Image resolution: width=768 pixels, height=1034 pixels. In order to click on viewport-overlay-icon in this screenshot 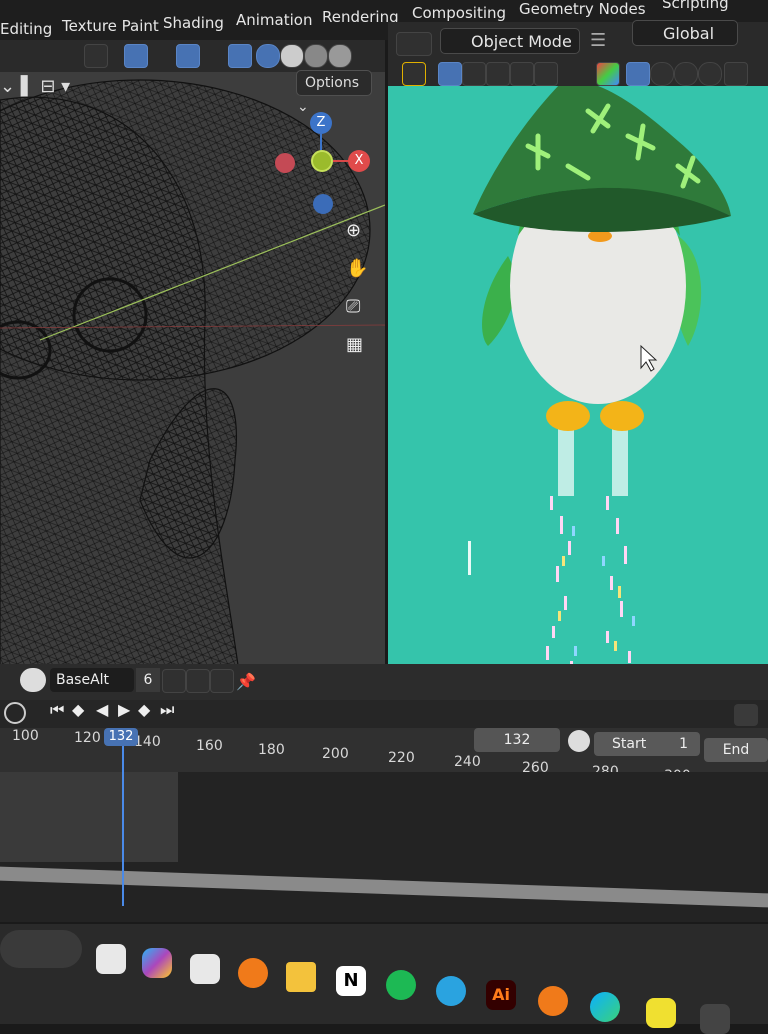, I will do `click(638, 74)`.